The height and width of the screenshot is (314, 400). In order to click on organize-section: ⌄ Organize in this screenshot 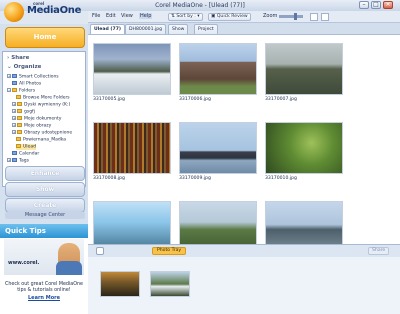, I will do `click(24, 67)`.